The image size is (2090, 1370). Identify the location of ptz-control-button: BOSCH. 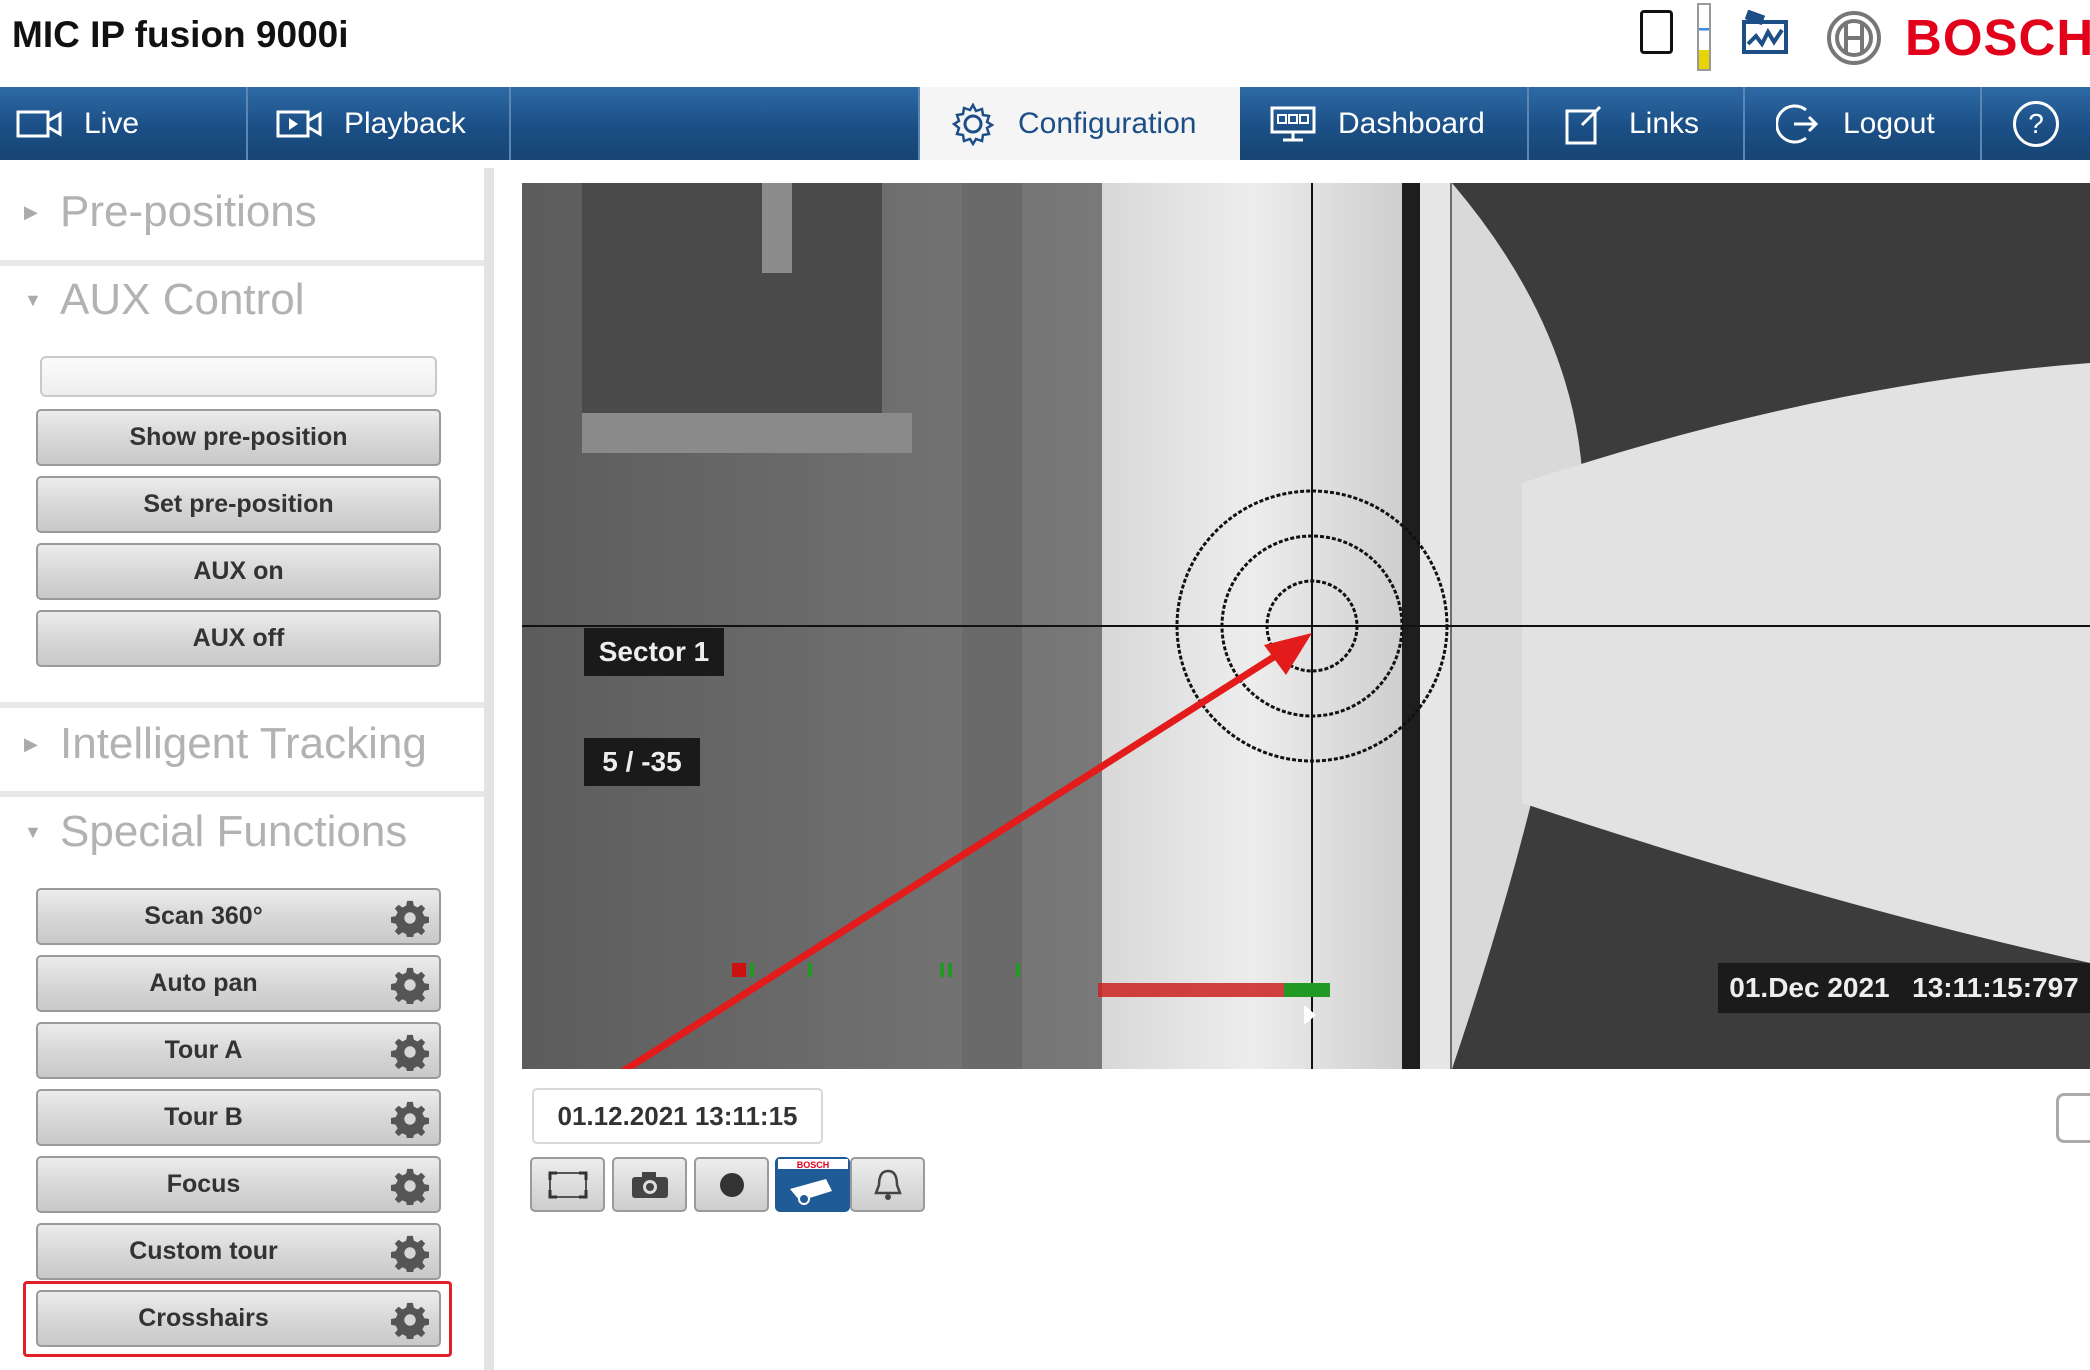
(812, 1184).